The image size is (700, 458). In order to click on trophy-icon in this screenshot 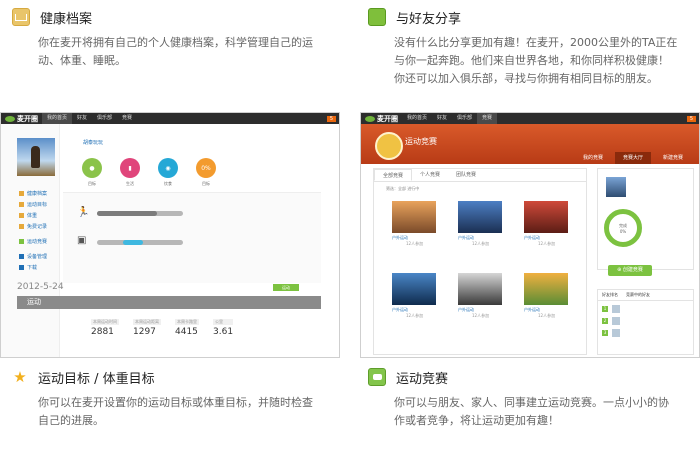, I will do `click(389, 146)`.